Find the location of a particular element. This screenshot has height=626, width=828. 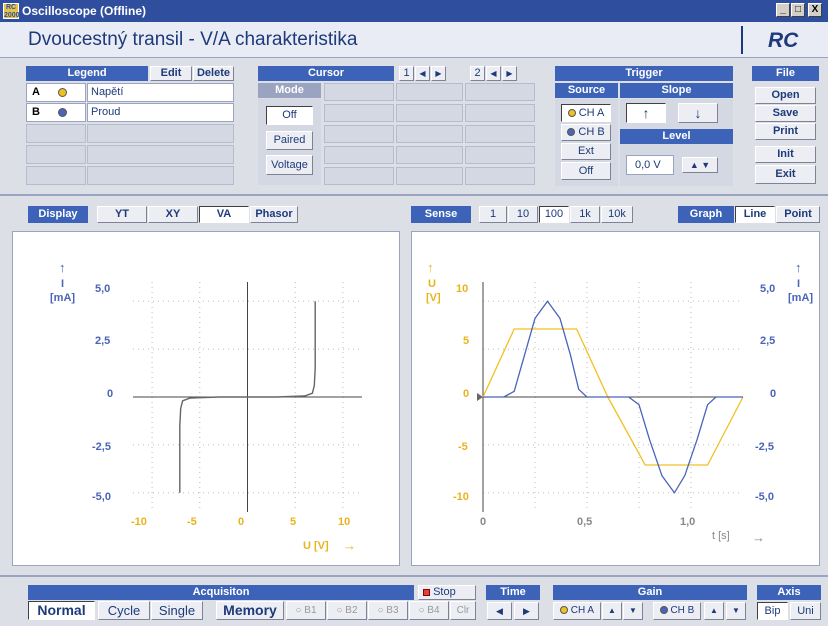

trigger-source-label: Source is located at coordinates (586, 90).